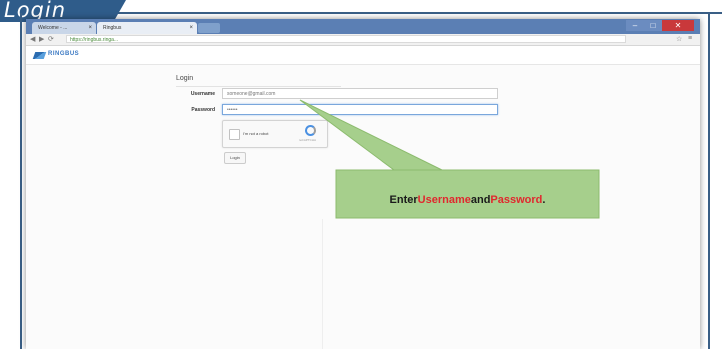 The height and width of the screenshot is (349, 722). I want to click on login-button: Login, so click(235, 158).